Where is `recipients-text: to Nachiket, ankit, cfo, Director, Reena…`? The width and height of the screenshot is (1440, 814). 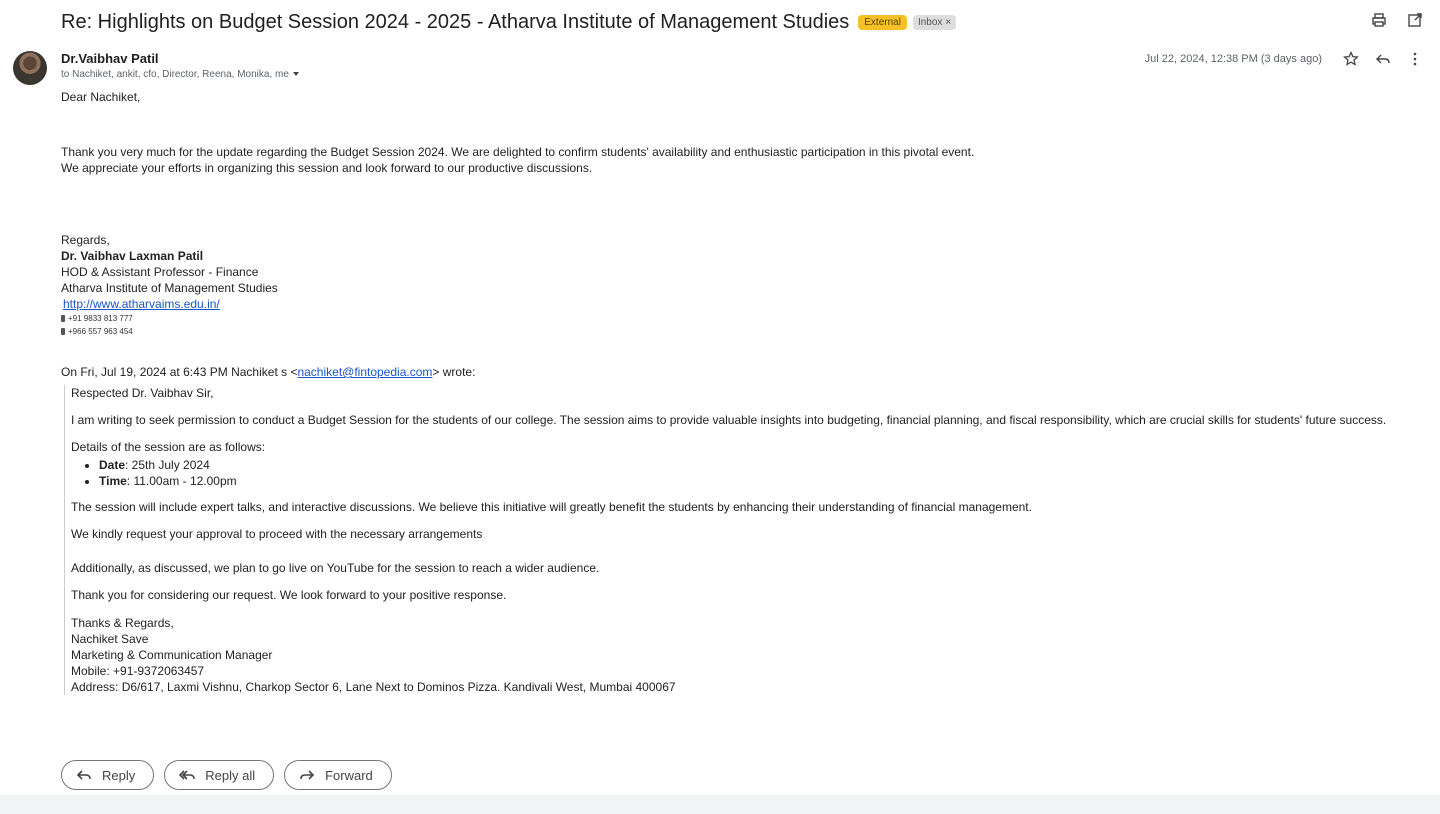
recipients-text: to Nachiket, ankit, cfo, Director, Reena… is located at coordinates (175, 74).